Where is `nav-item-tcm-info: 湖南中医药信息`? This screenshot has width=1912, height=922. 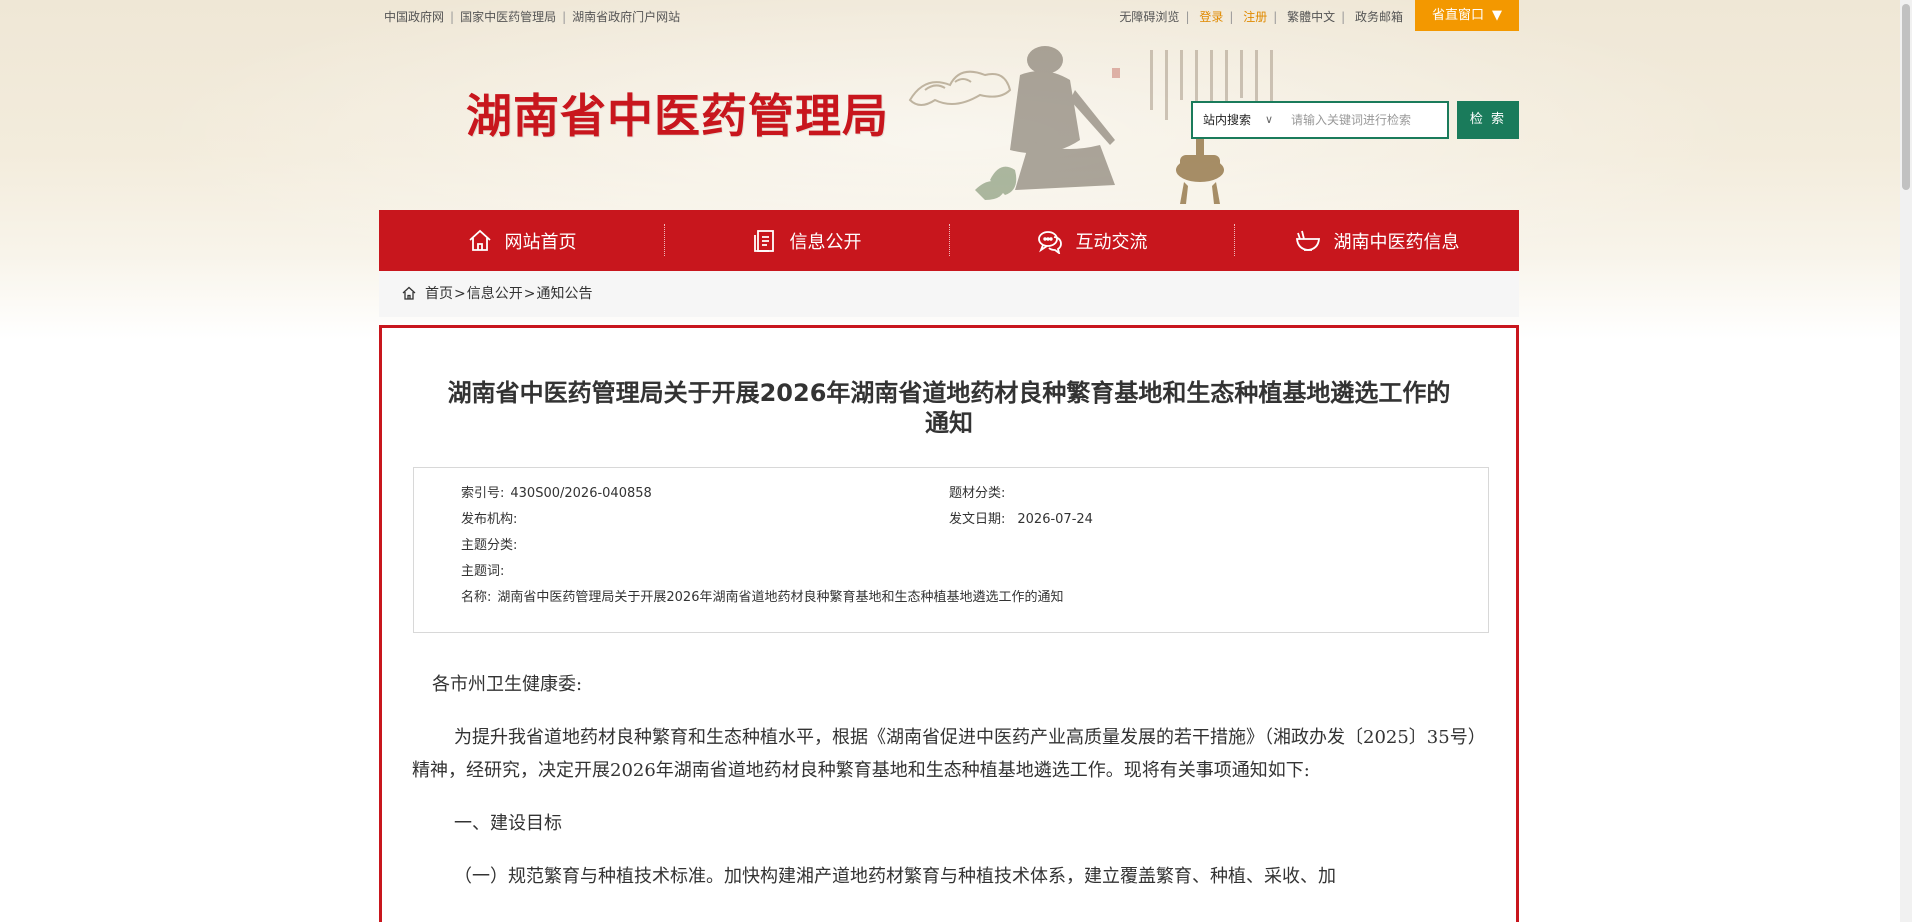 nav-item-tcm-info: 湖南中医药信息 is located at coordinates (1376, 240).